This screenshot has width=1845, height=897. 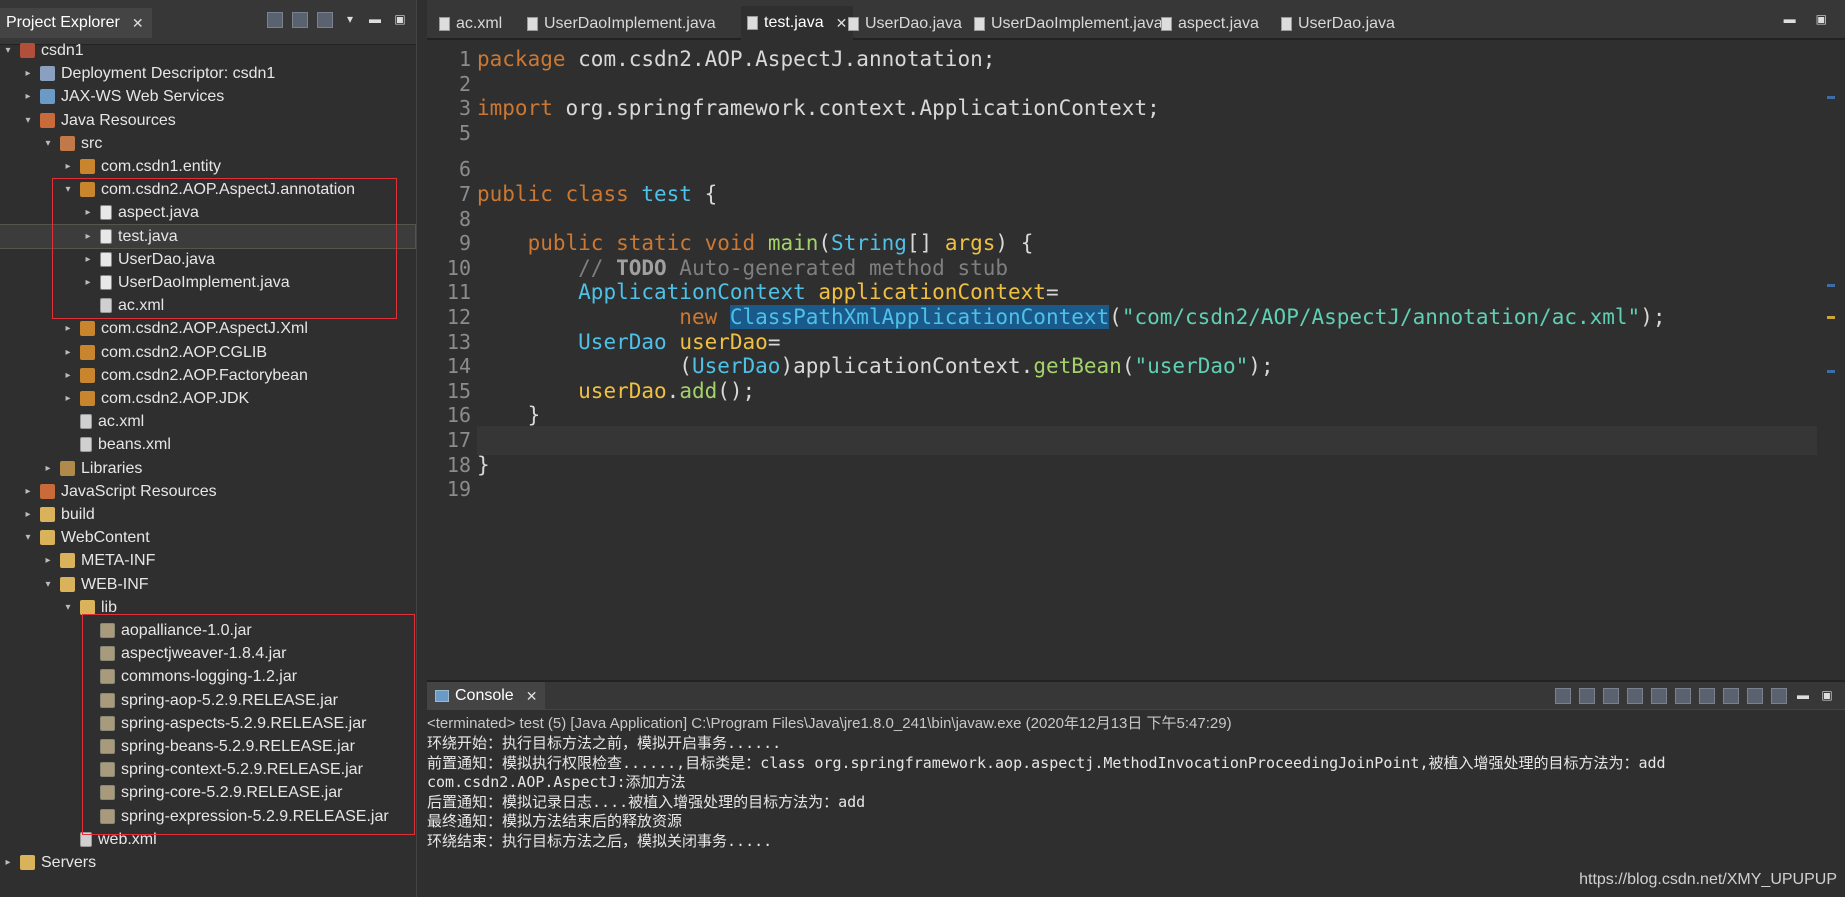 What do you see at coordinates (1659, 696) in the screenshot?
I see `word-wrap-icon` at bounding box center [1659, 696].